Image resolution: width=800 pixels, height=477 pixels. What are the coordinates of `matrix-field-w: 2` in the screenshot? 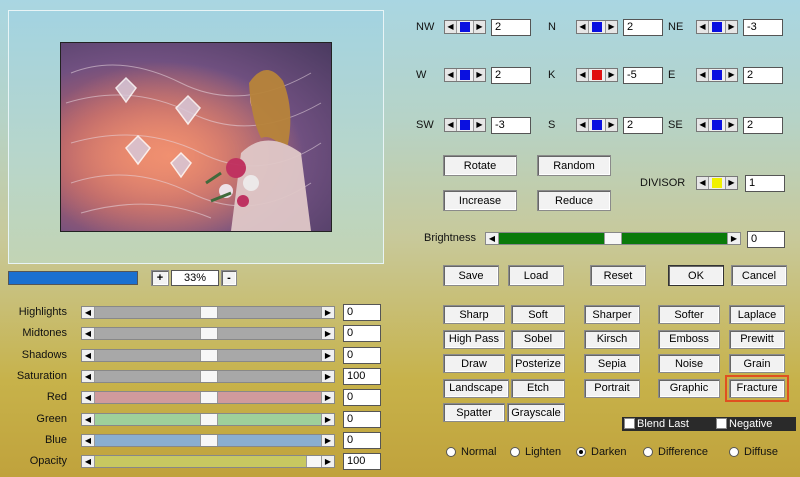 It's located at (511, 75).